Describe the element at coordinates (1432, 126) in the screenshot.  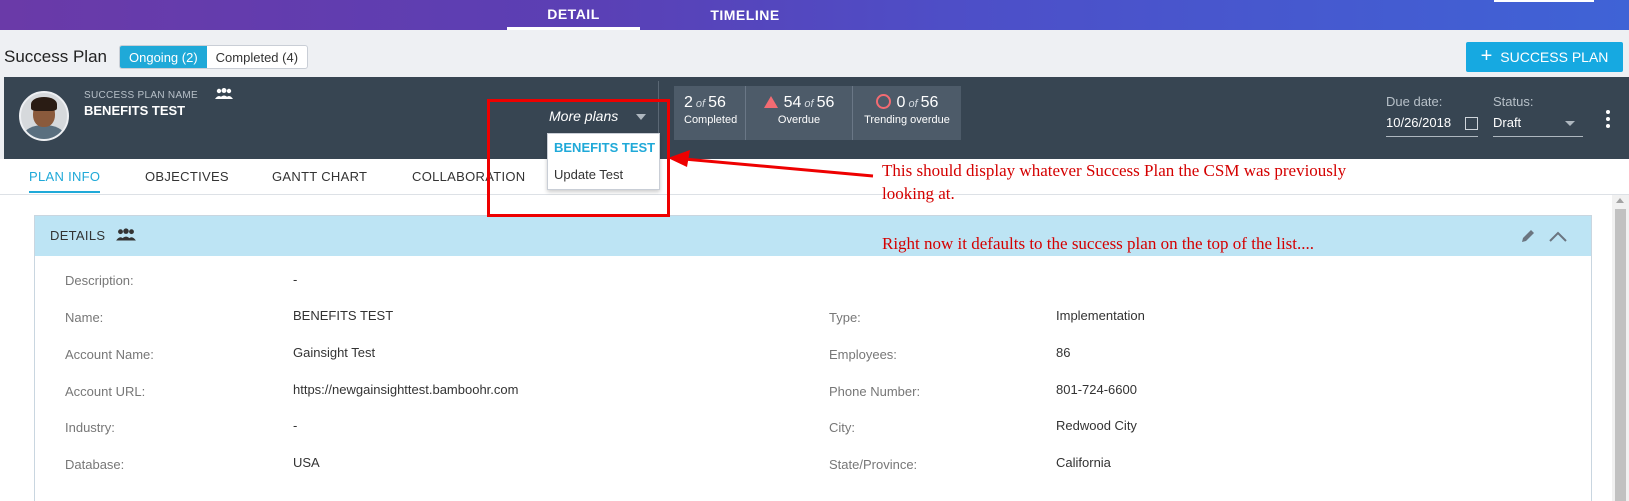
I see `due-date-field: 10/26/2018` at that location.